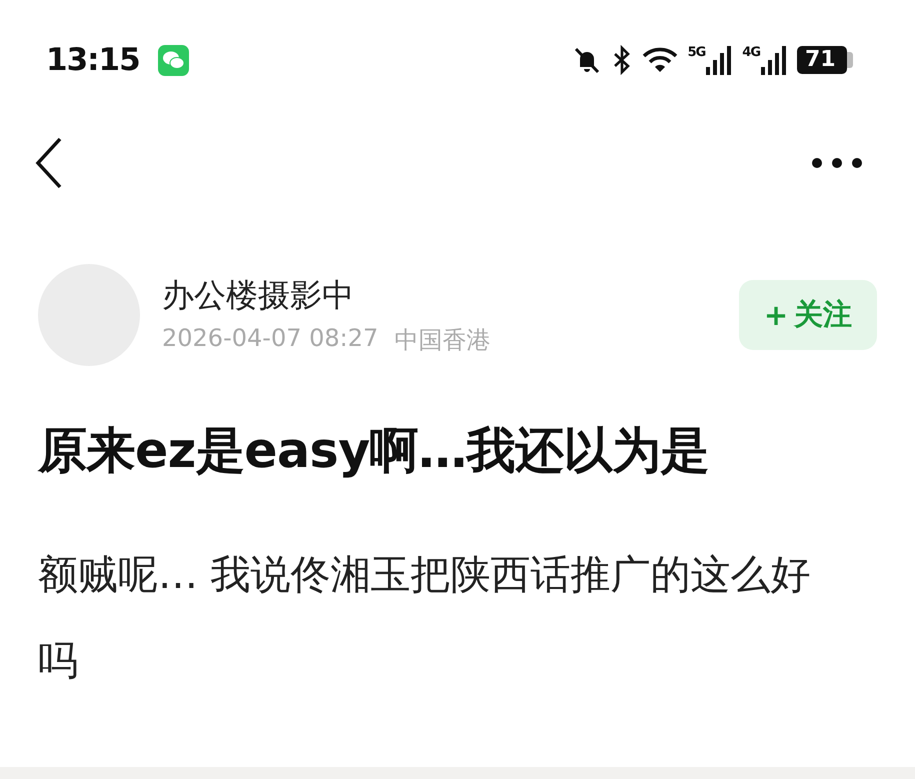  Describe the element at coordinates (270, 339) in the screenshot. I see `post-date: 2026-04-07 08:27` at that location.